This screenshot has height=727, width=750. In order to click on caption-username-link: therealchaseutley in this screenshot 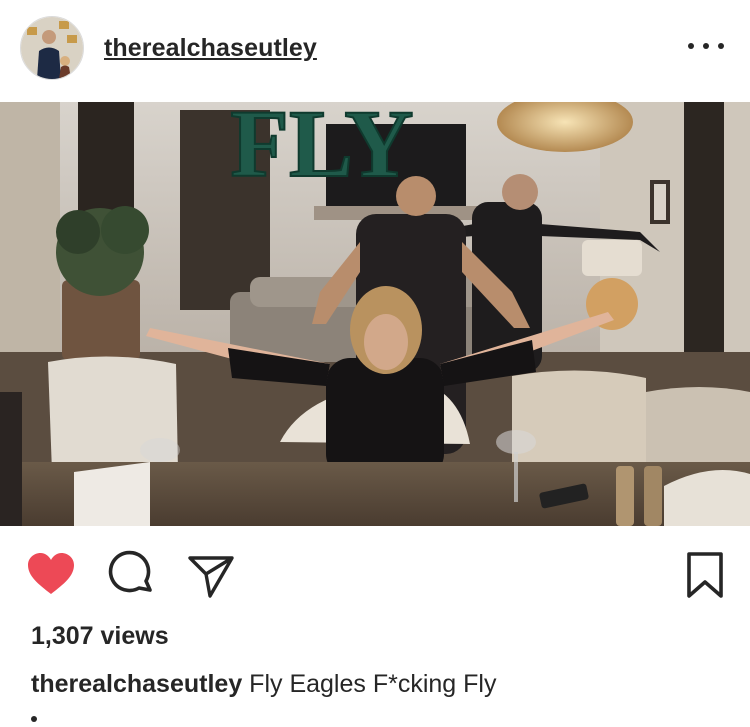, I will do `click(136, 684)`.